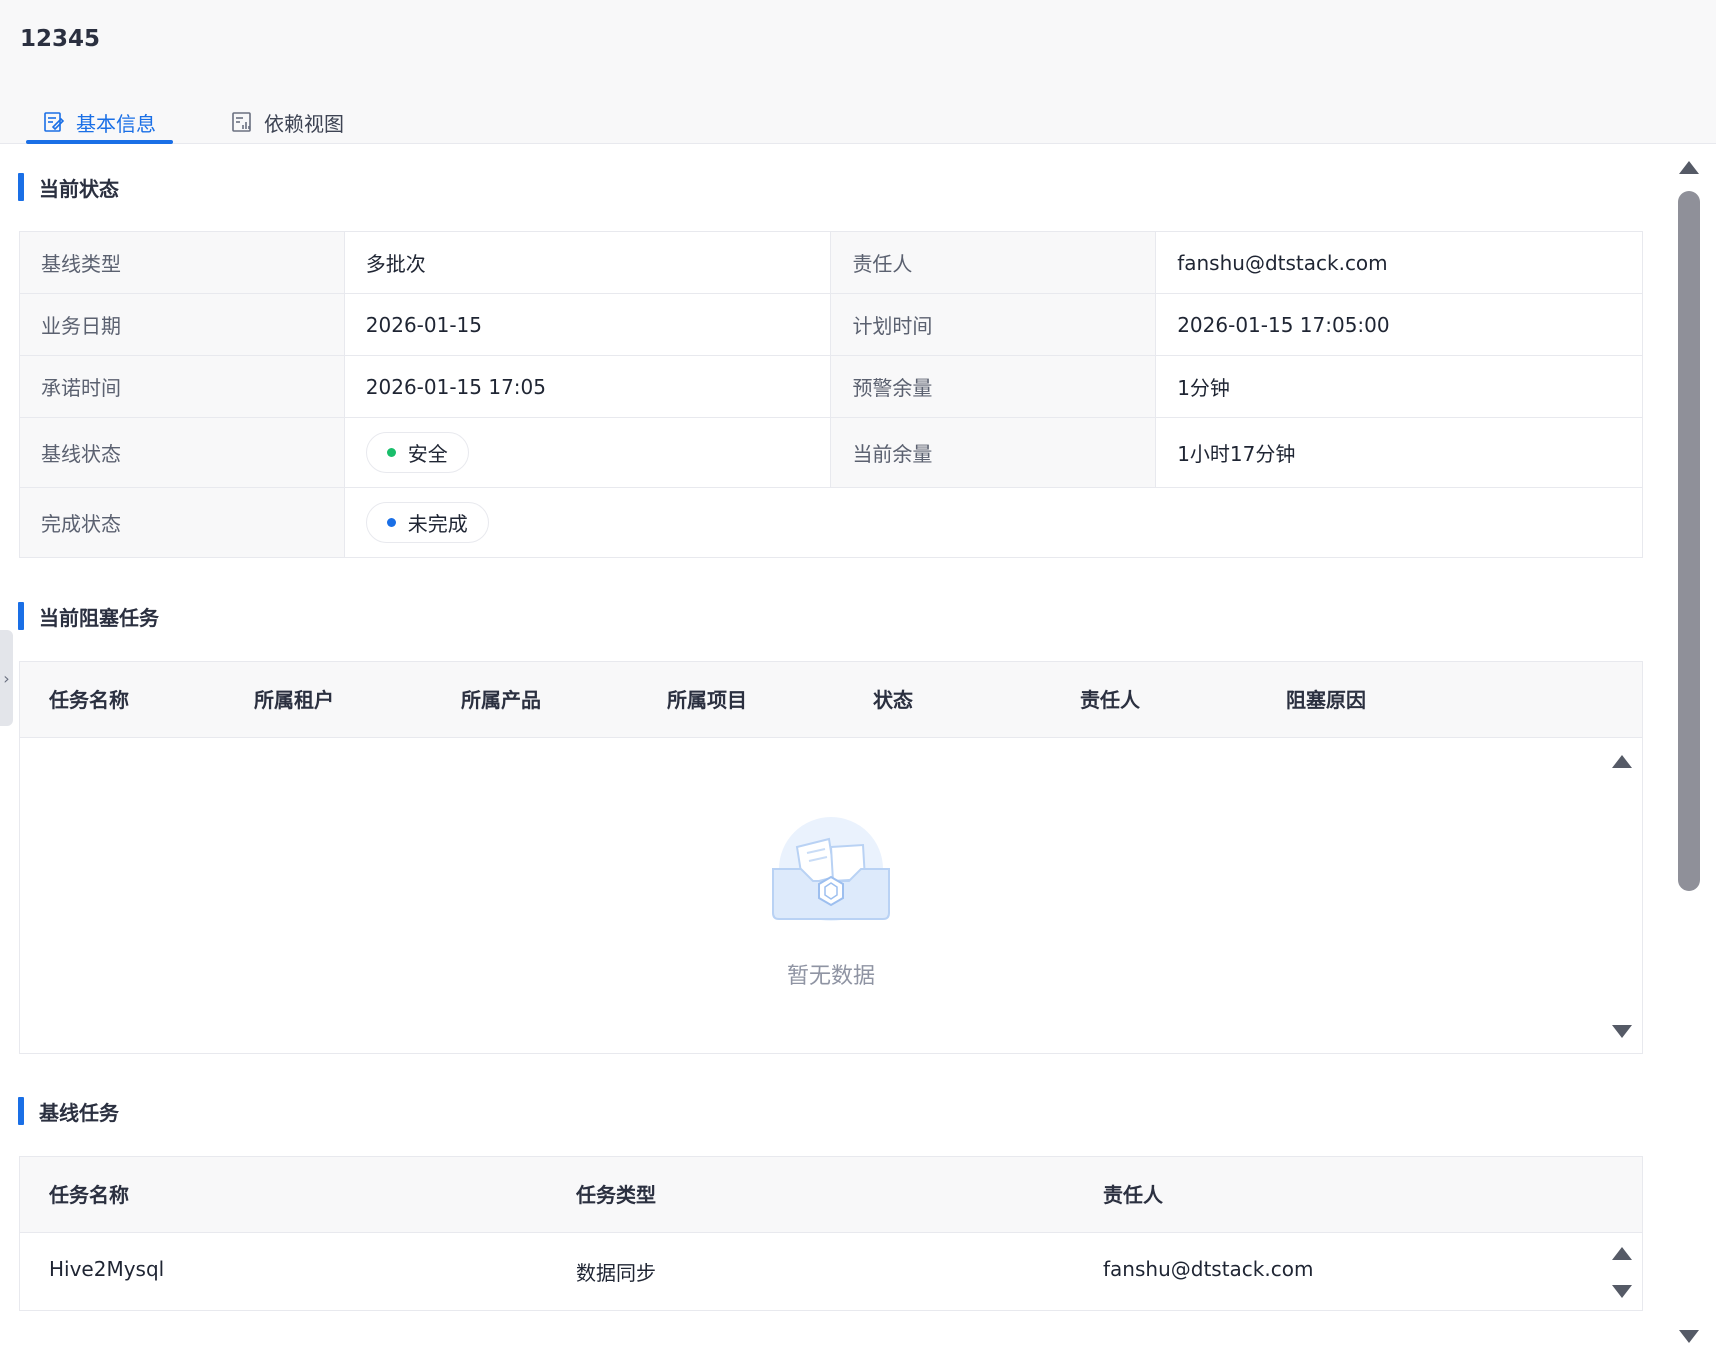 The height and width of the screenshot is (1347, 1716). What do you see at coordinates (1208, 1269) in the screenshot?
I see `table-cell: fanshu@dtstack.com` at bounding box center [1208, 1269].